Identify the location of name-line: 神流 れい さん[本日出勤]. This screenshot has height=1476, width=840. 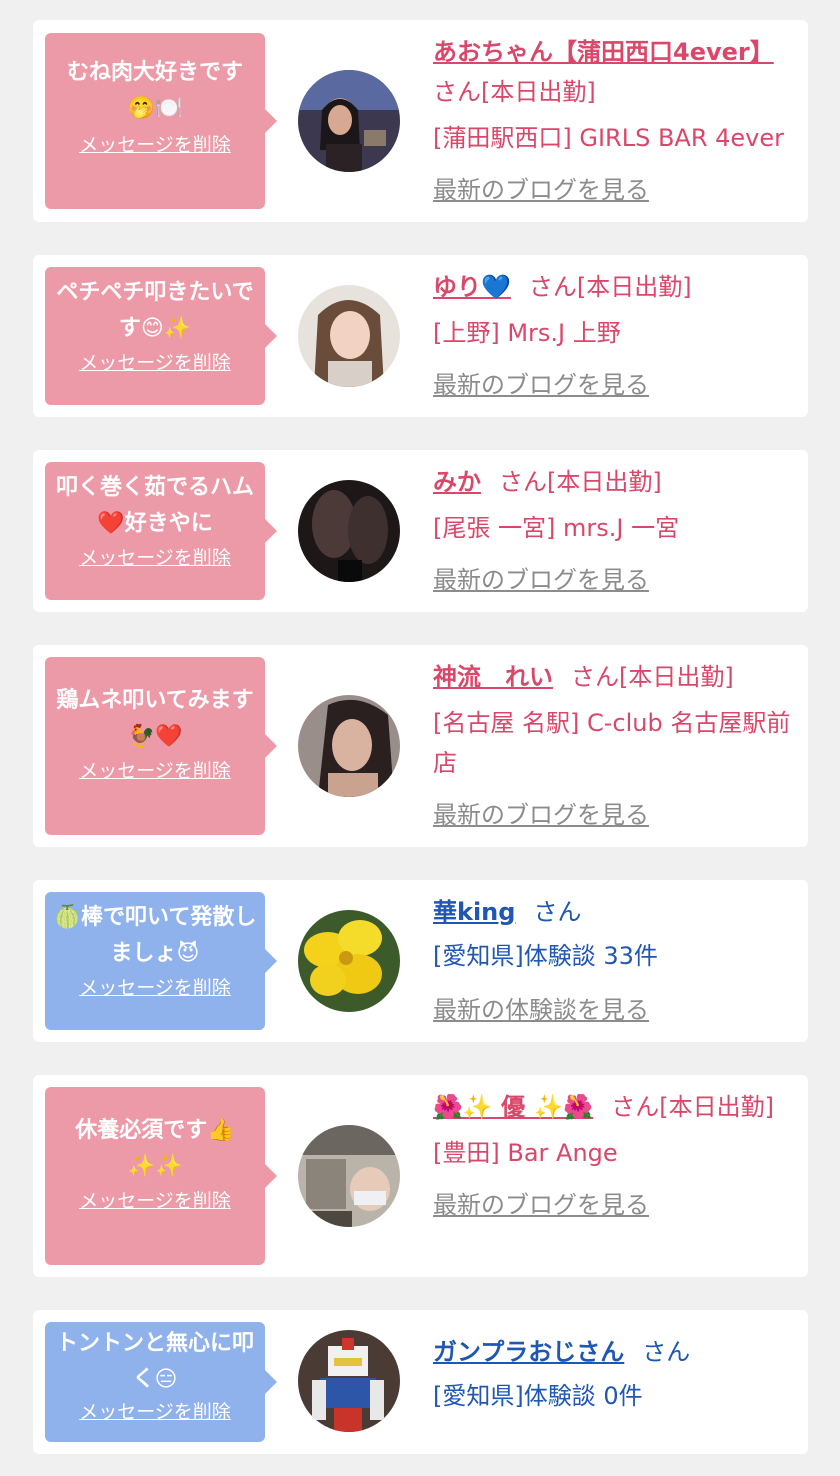
(613, 677).